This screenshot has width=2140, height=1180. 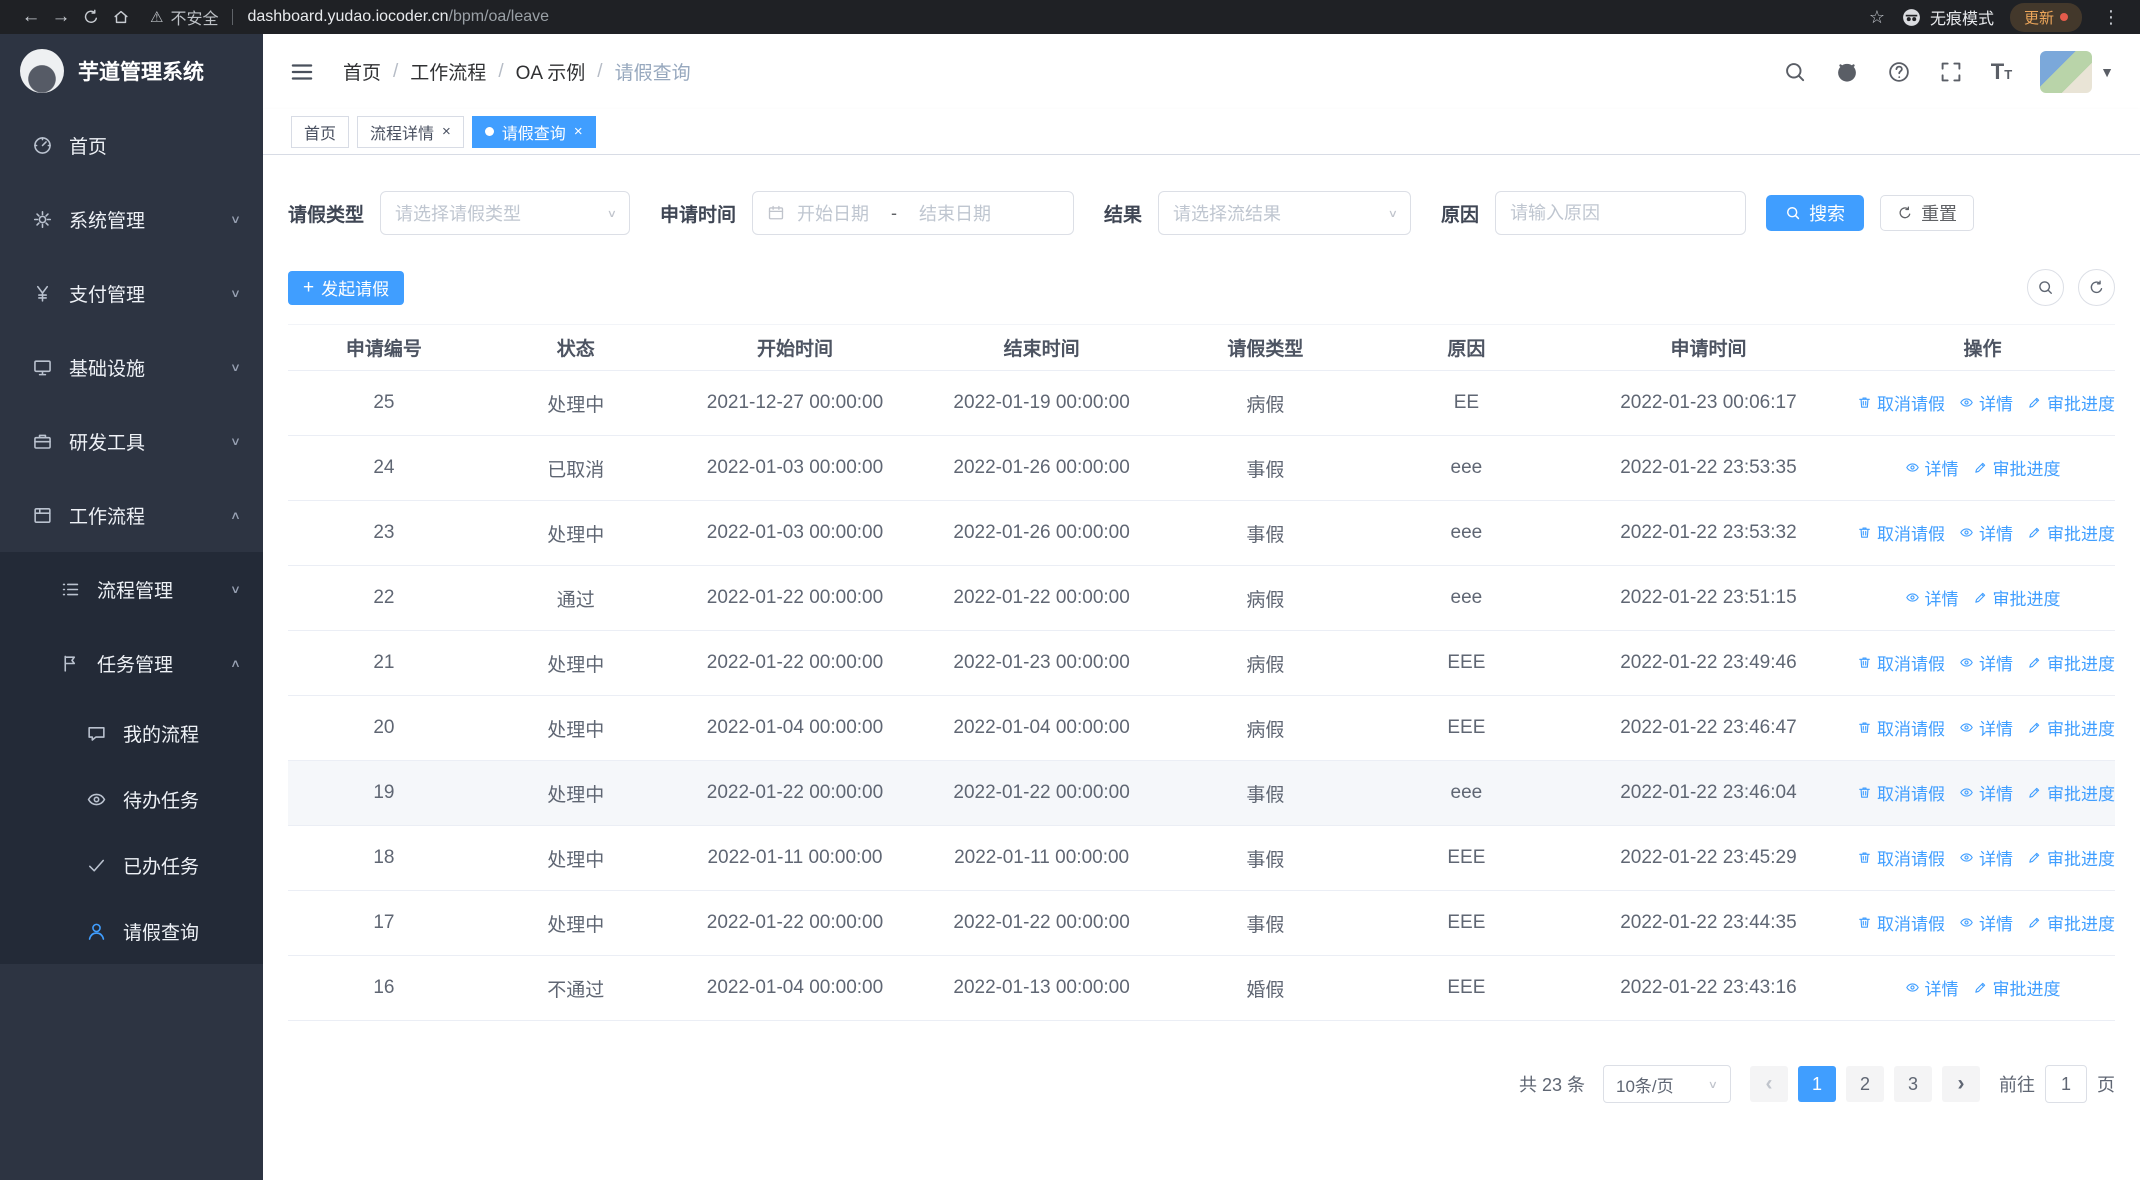 What do you see at coordinates (107, 369) in the screenshot?
I see `sidebar-item-label: 基础设施` at bounding box center [107, 369].